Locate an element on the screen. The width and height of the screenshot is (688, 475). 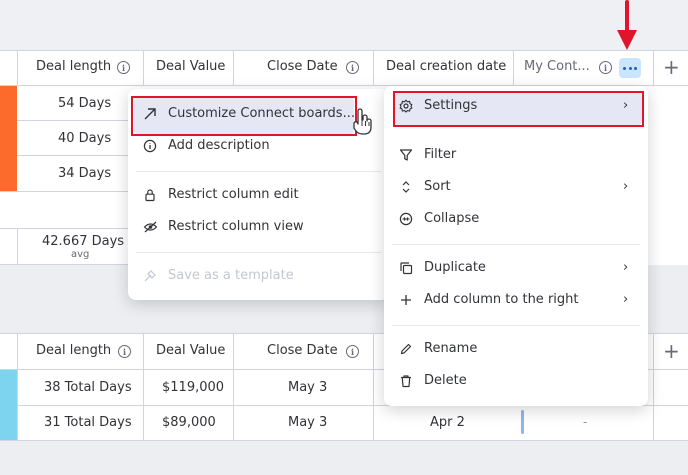
pencil-icon is located at coordinates (406, 349).